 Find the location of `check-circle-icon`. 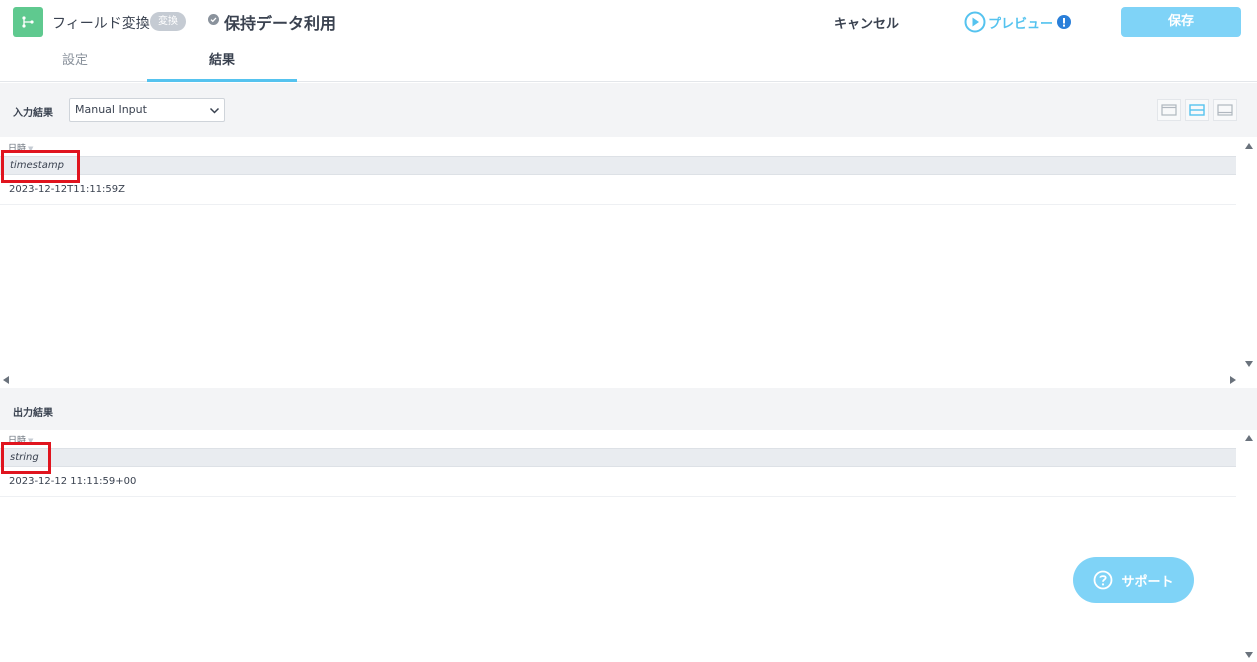

check-circle-icon is located at coordinates (213, 19).